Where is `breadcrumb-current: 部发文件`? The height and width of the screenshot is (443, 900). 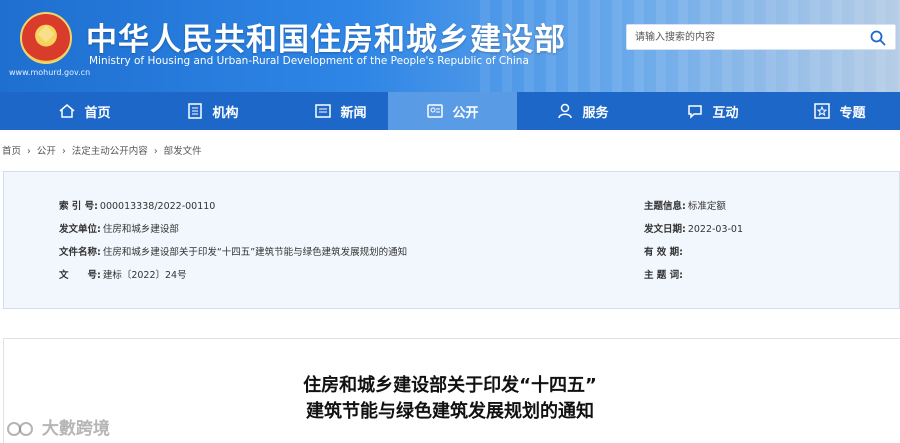 breadcrumb-current: 部发文件 is located at coordinates (183, 151).